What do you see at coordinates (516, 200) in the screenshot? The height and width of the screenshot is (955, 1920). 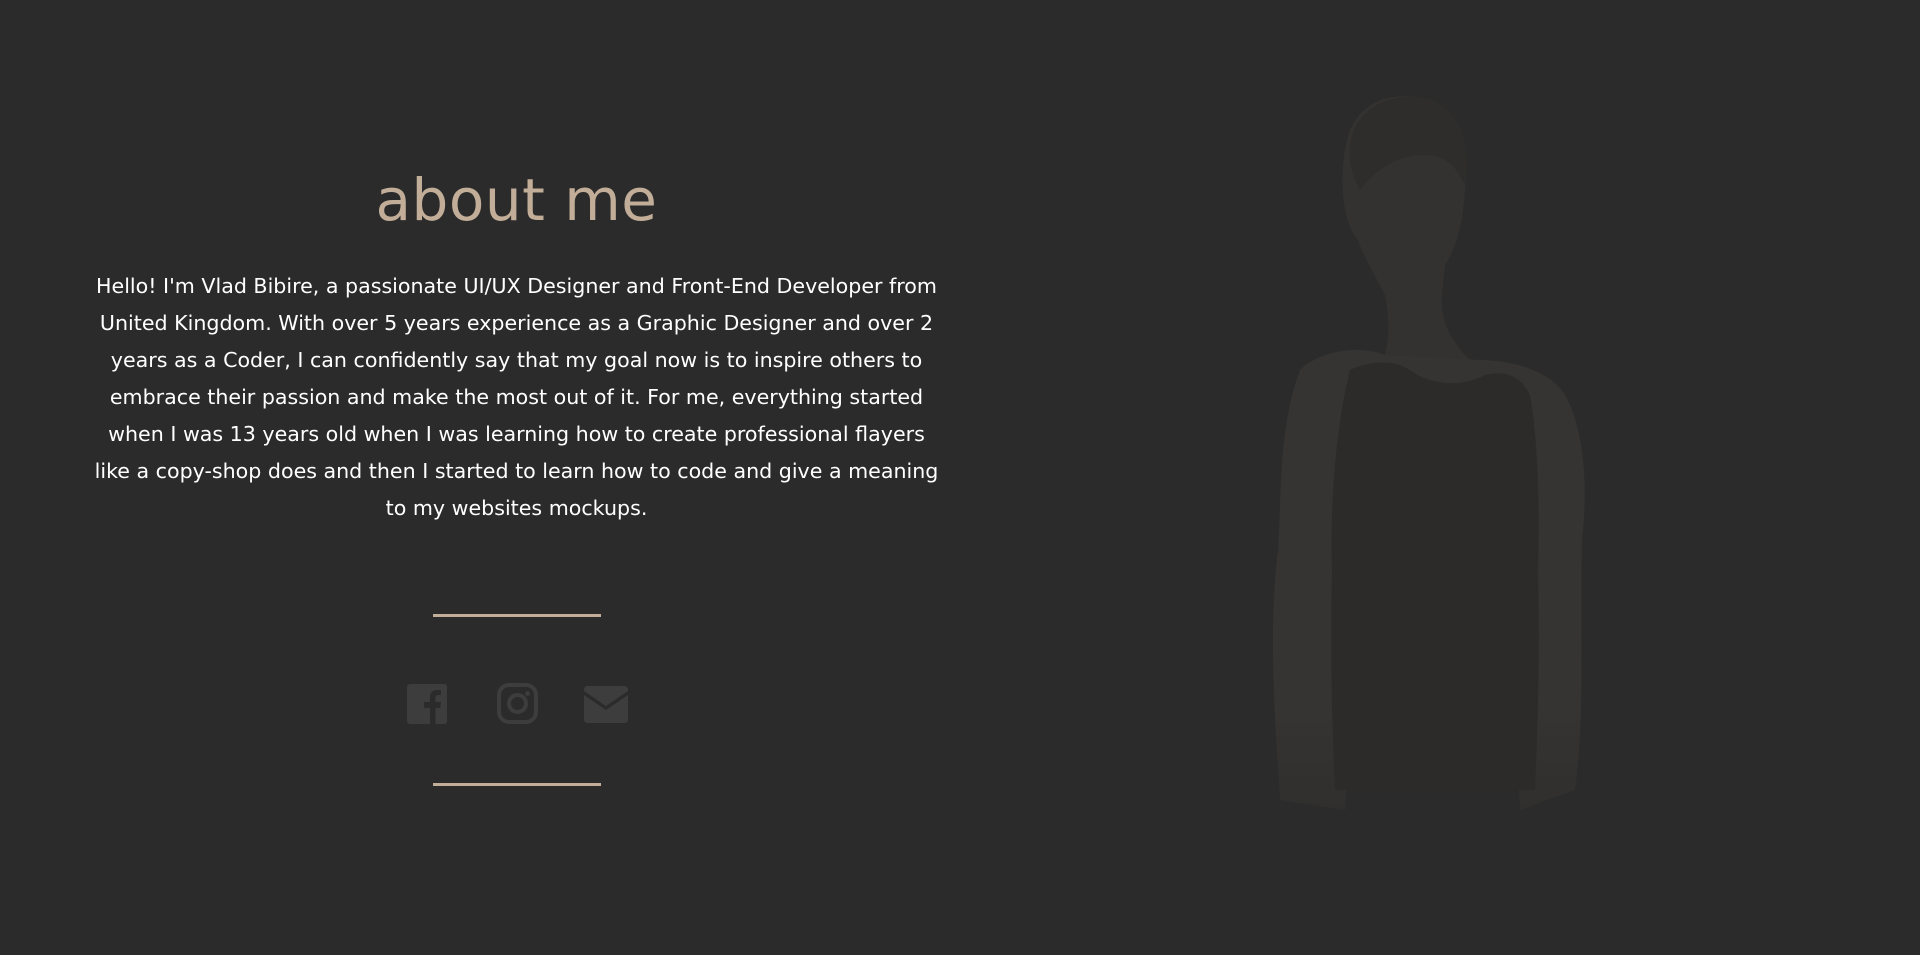 I see `about-title: about me` at bounding box center [516, 200].